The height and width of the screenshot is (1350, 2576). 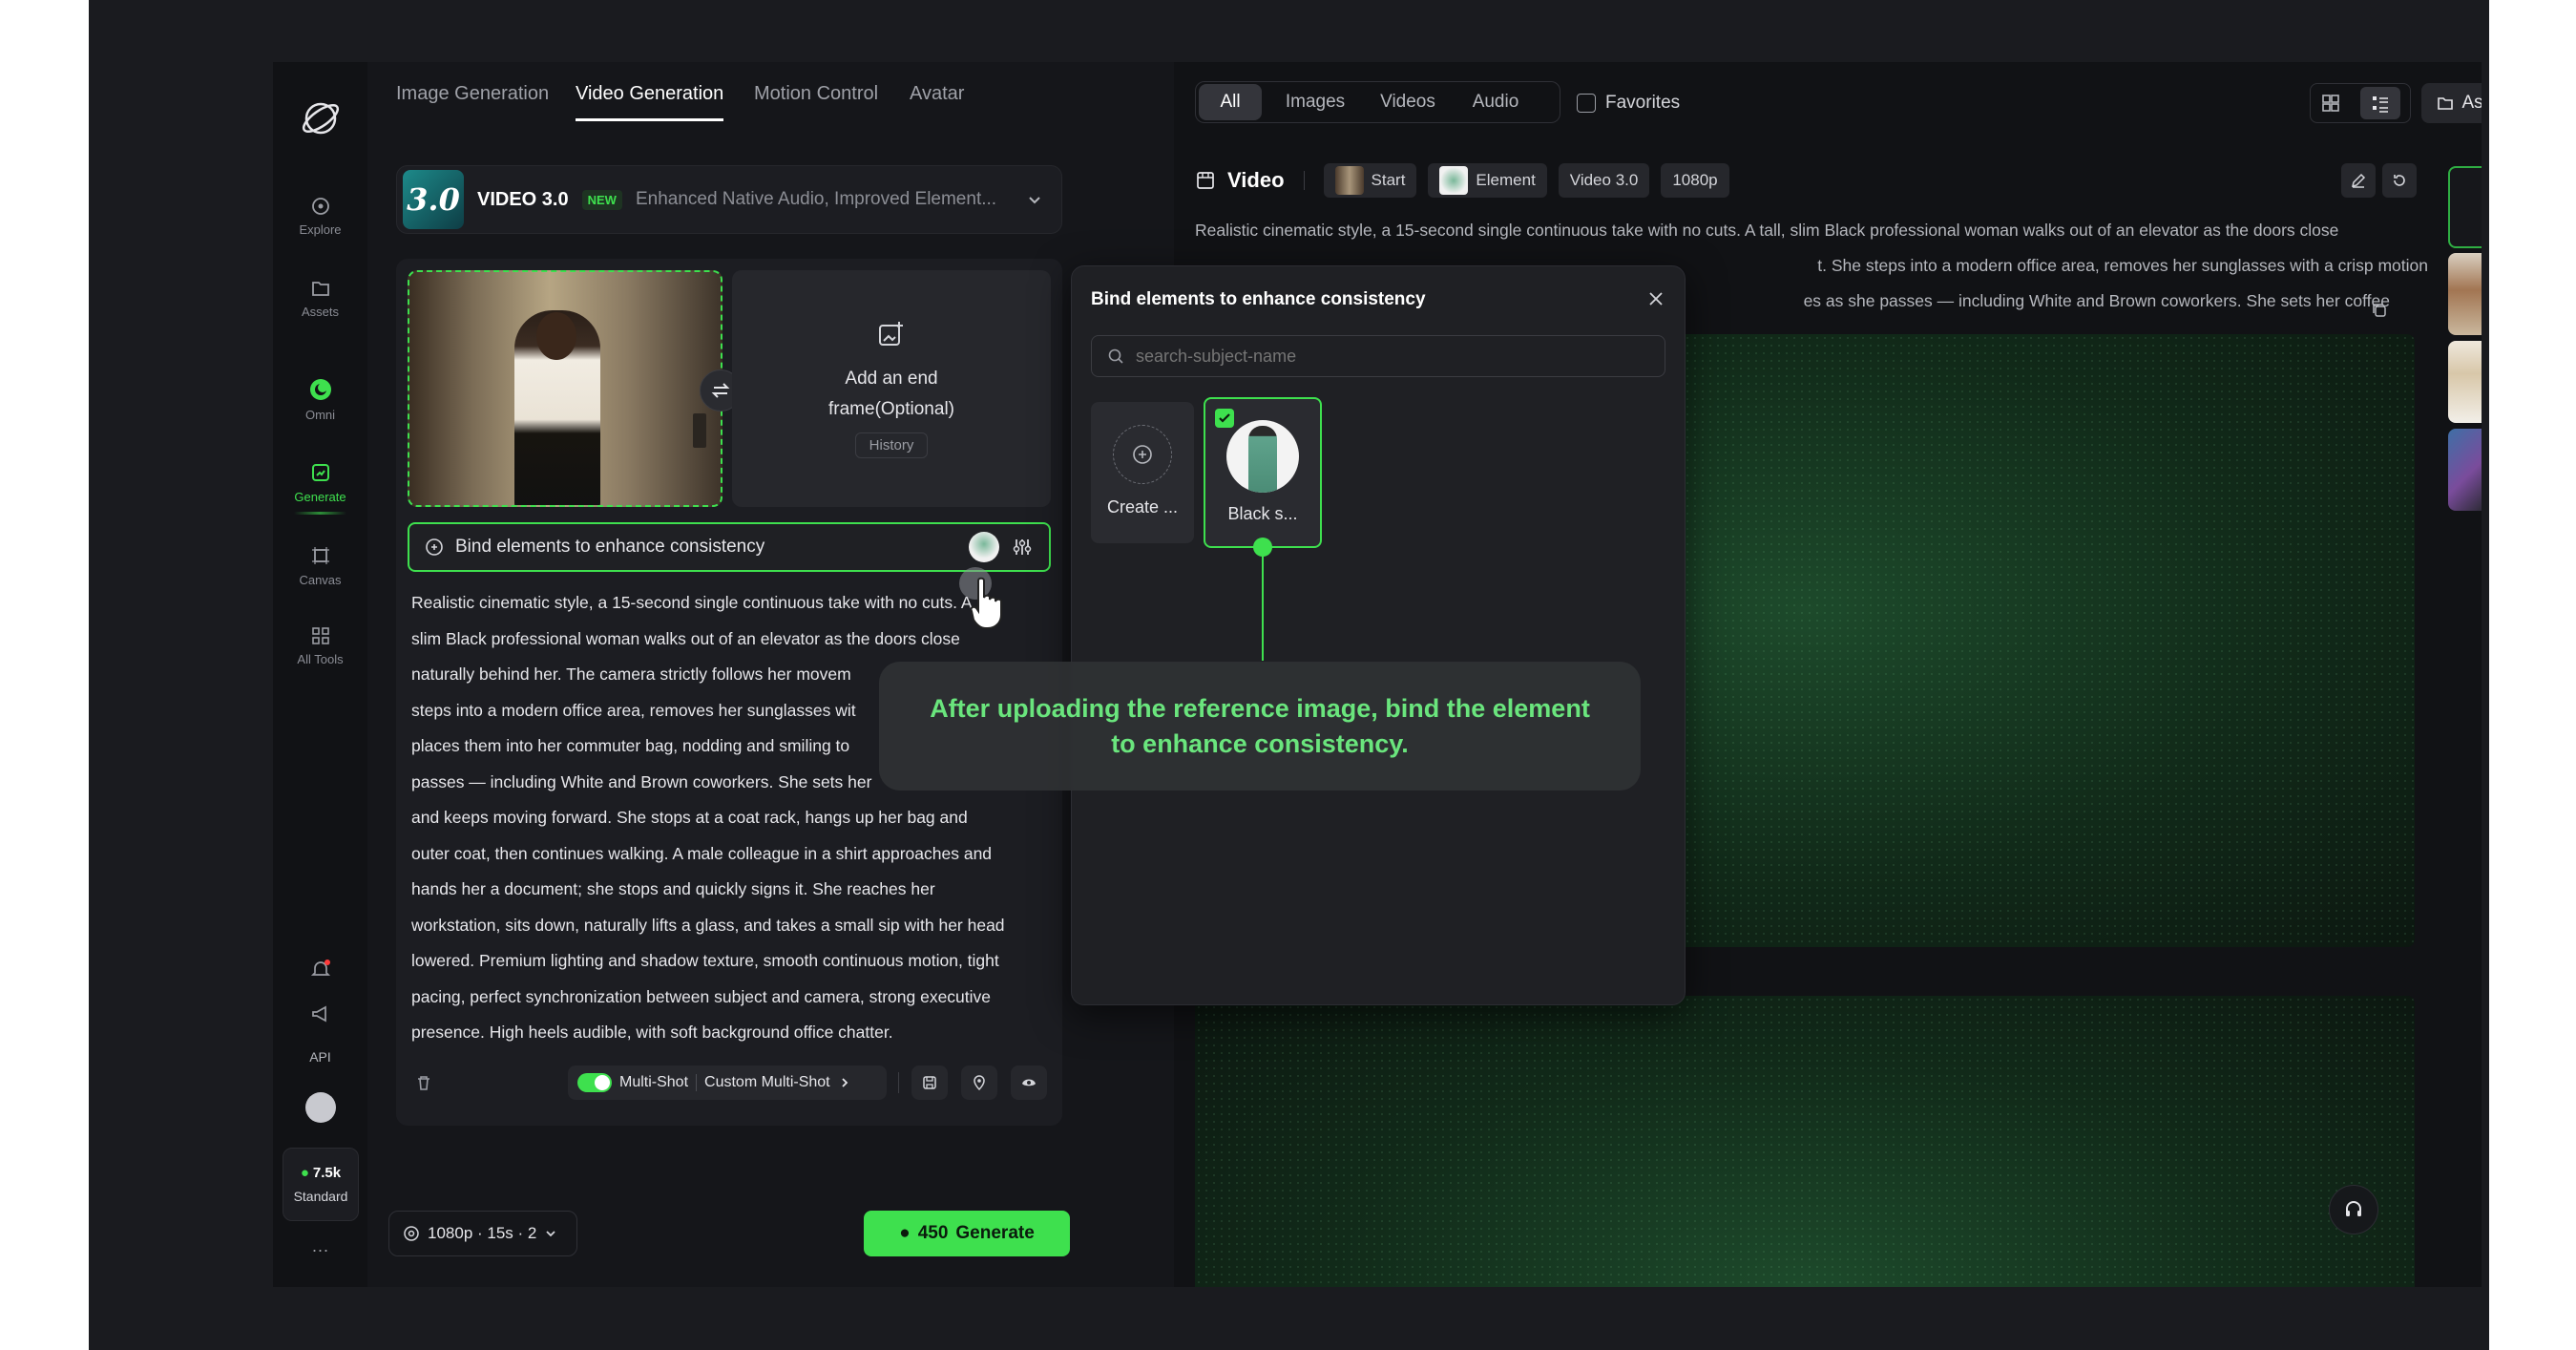 What do you see at coordinates (1604, 180) in the screenshot?
I see `chip-model: Video 3.0` at bounding box center [1604, 180].